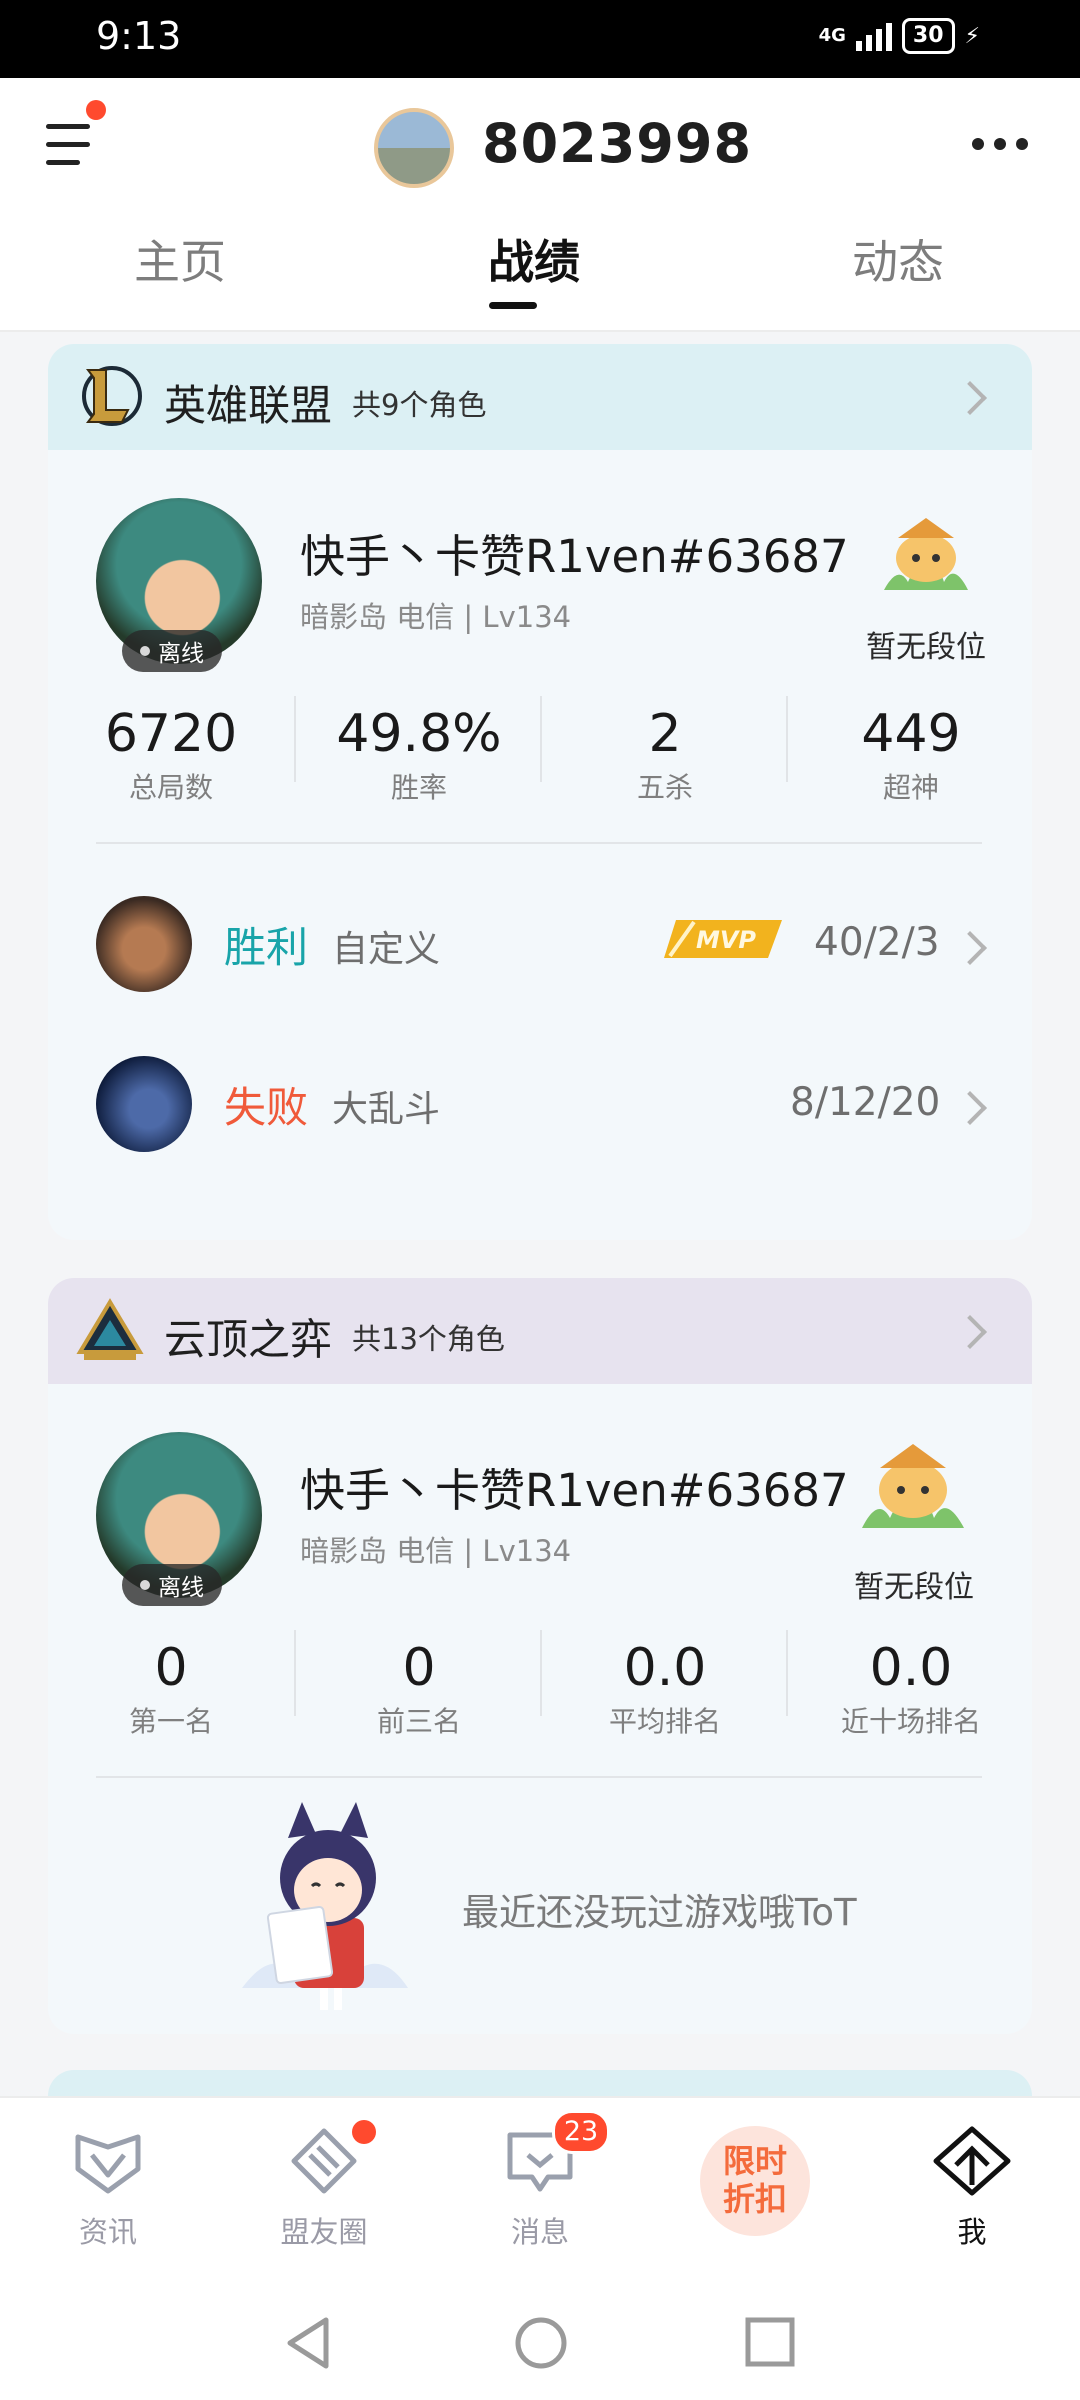  Describe the element at coordinates (248, 1339) in the screenshot. I see `tft-game-name: 云顶之弈` at that location.